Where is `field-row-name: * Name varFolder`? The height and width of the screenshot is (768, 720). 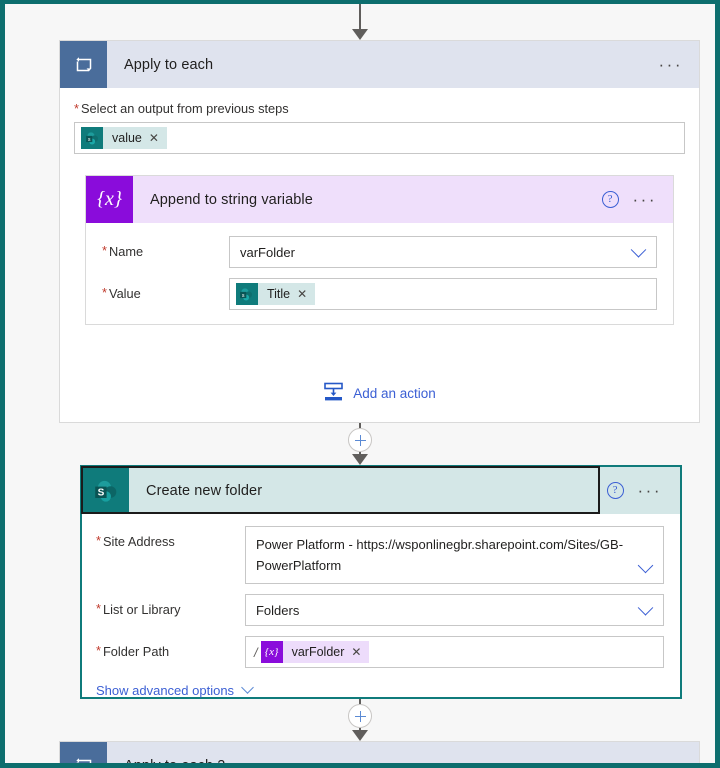 field-row-name: * Name varFolder is located at coordinates (379, 252).